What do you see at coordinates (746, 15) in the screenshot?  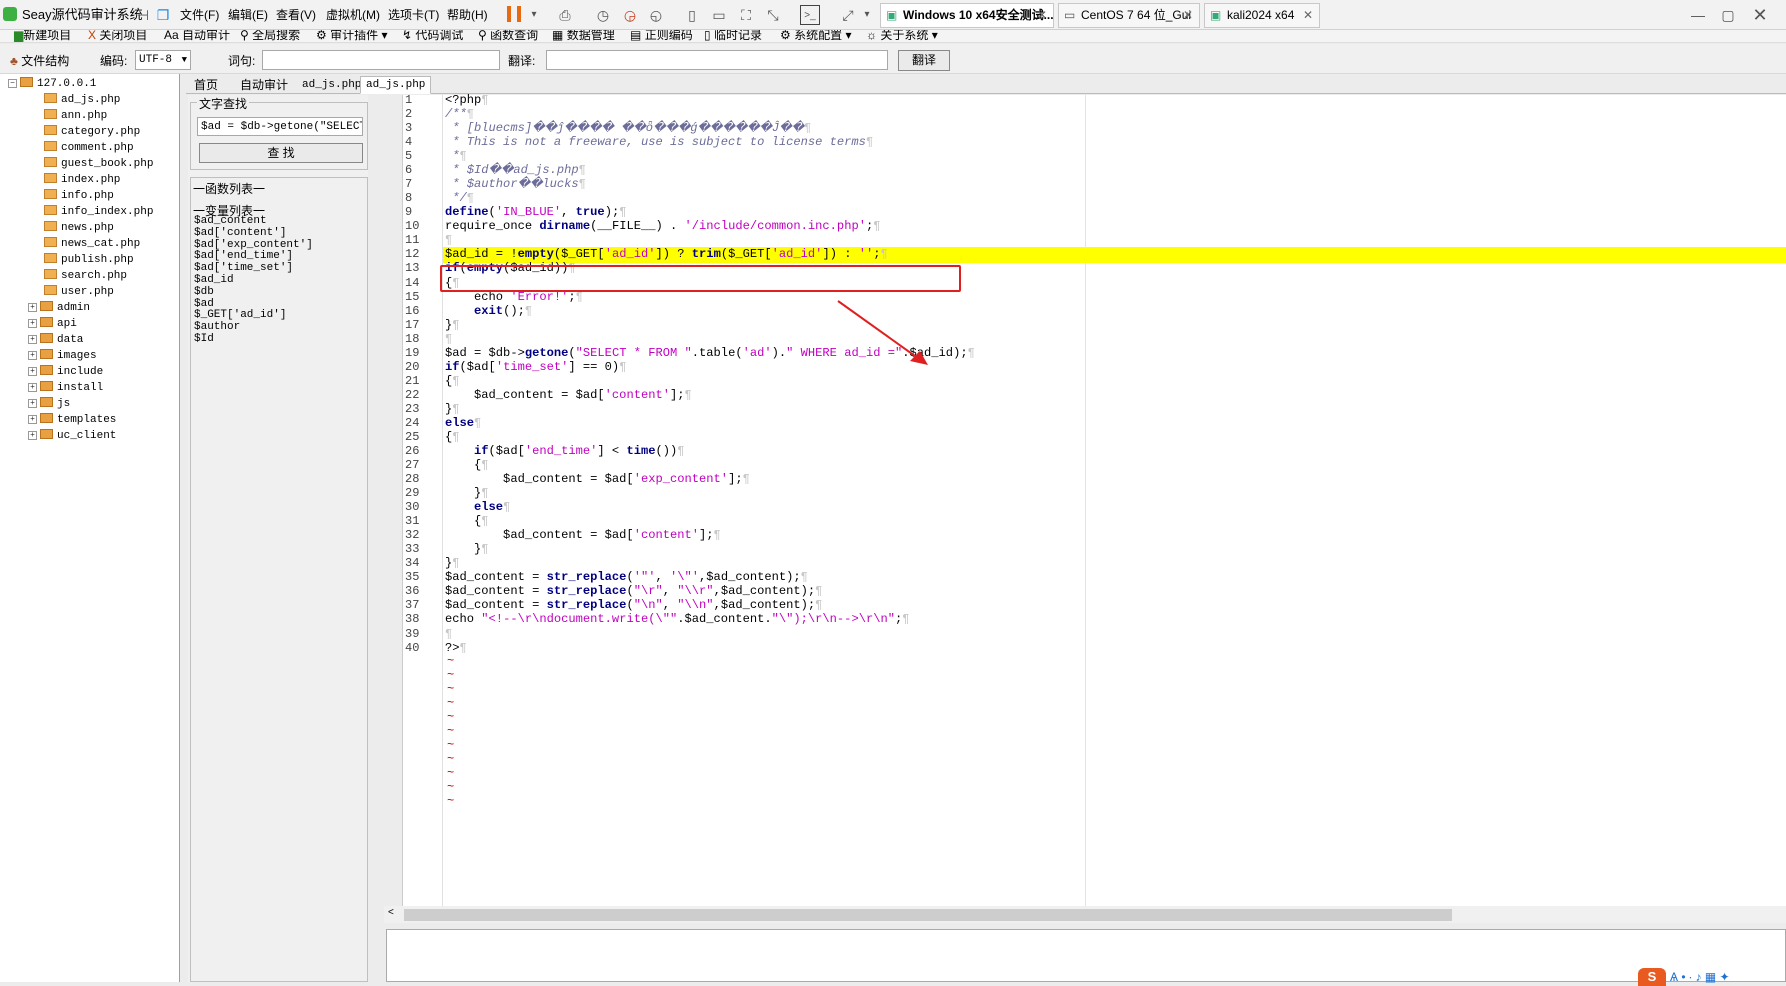 I see `fullscreen-icon: ⛶` at bounding box center [746, 15].